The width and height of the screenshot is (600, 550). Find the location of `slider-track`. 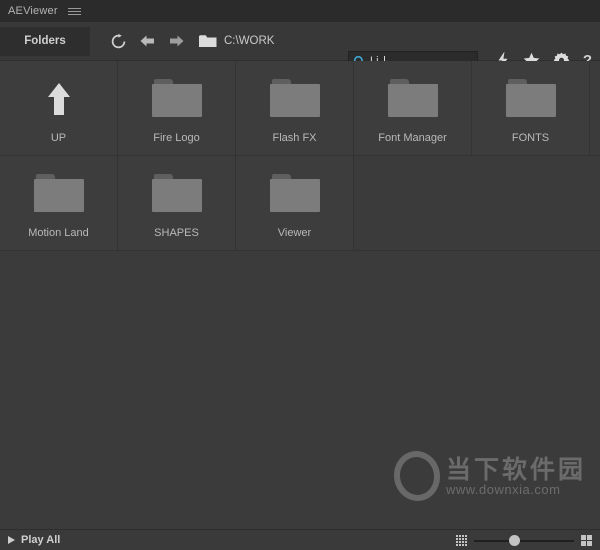

slider-track is located at coordinates (523, 540).